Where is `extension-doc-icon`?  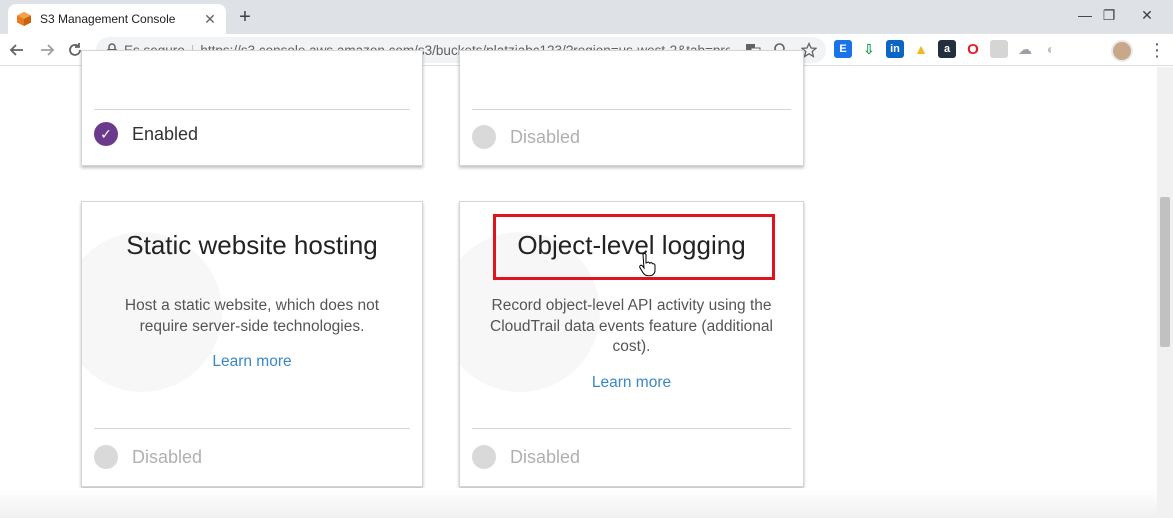
extension-doc-icon is located at coordinates (999, 49).